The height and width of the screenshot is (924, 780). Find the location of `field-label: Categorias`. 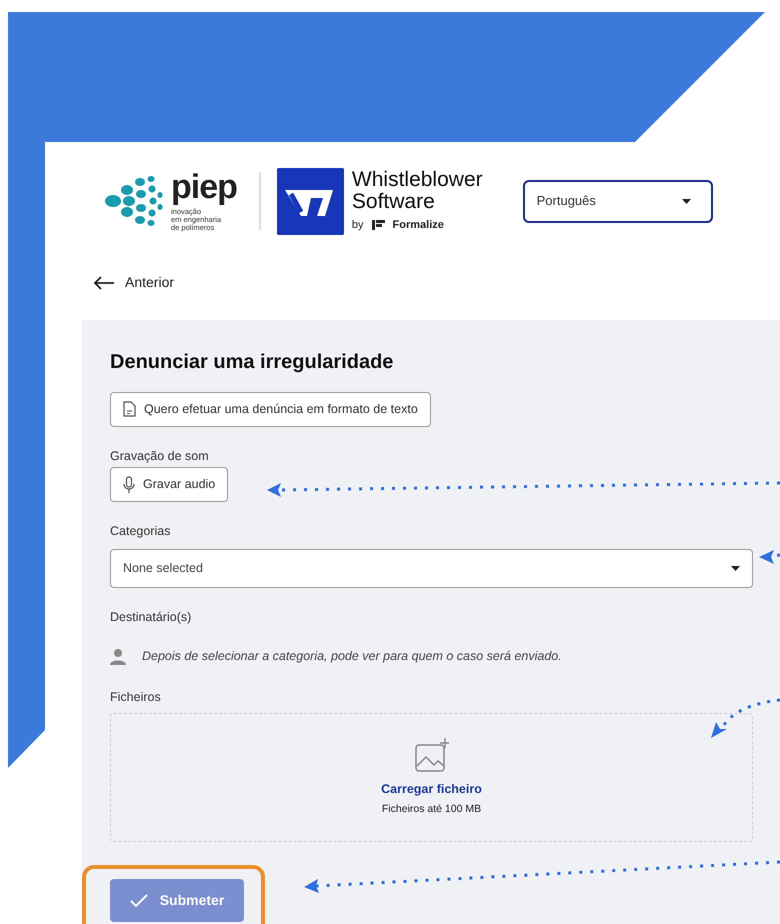

field-label: Categorias is located at coordinates (141, 531).